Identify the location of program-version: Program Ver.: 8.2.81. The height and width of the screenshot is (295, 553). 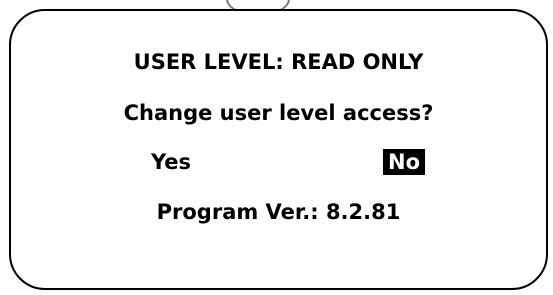
(278, 212).